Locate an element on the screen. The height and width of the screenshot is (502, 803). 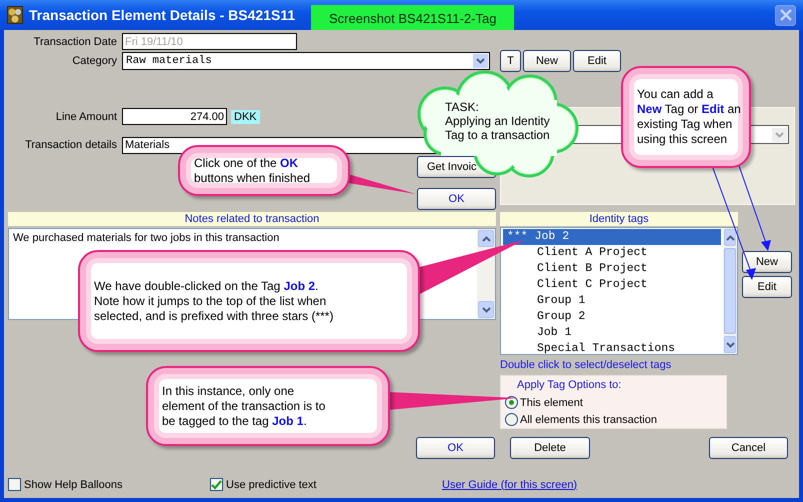
window-title: Transaction Element Details - BS421S11 is located at coordinates (162, 15).